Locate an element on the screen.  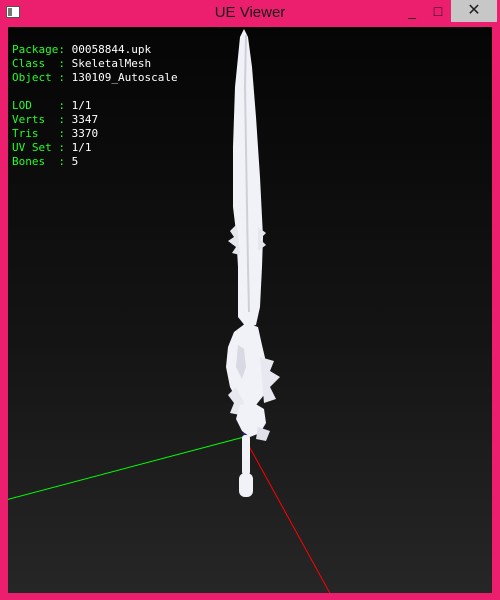
info-row-verts: Verts : 3347 is located at coordinates (95, 120).